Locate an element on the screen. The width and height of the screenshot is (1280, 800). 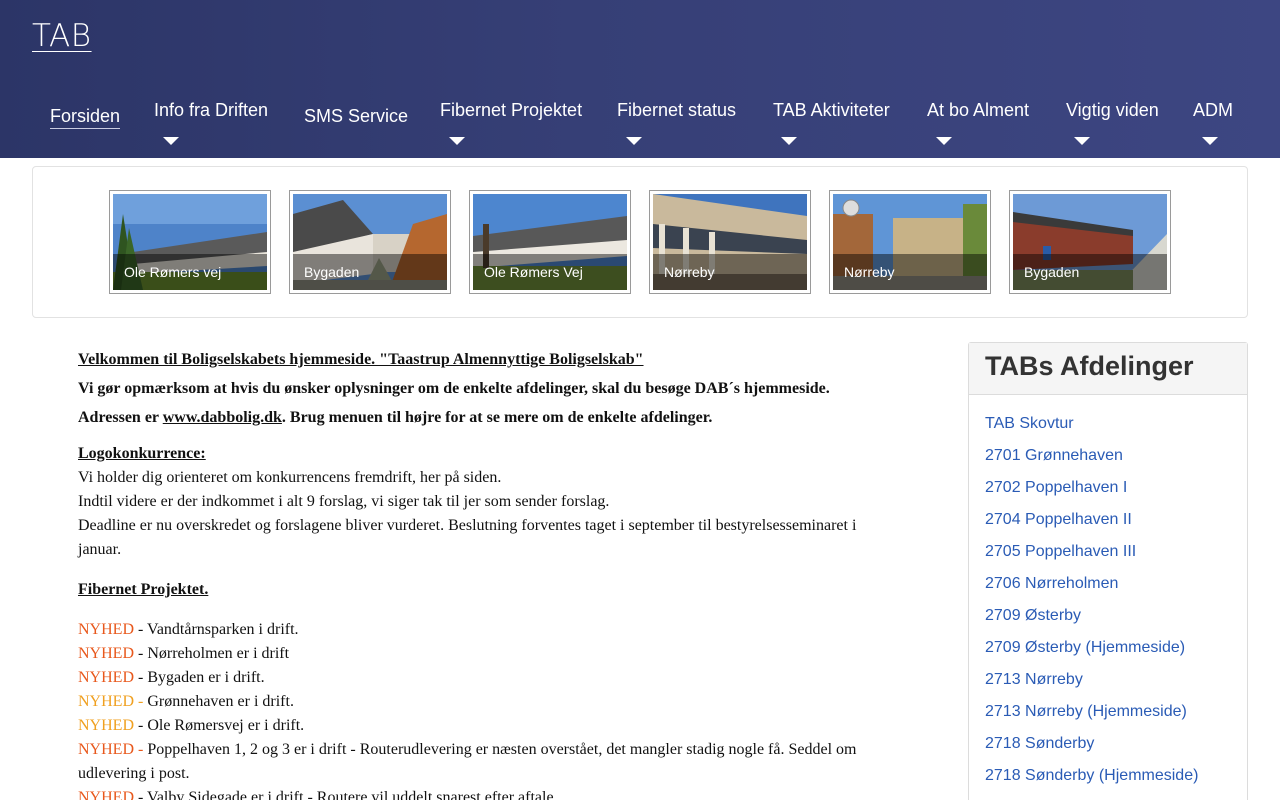
nav-item-forsiden: Forsiden is located at coordinates (85, 117).